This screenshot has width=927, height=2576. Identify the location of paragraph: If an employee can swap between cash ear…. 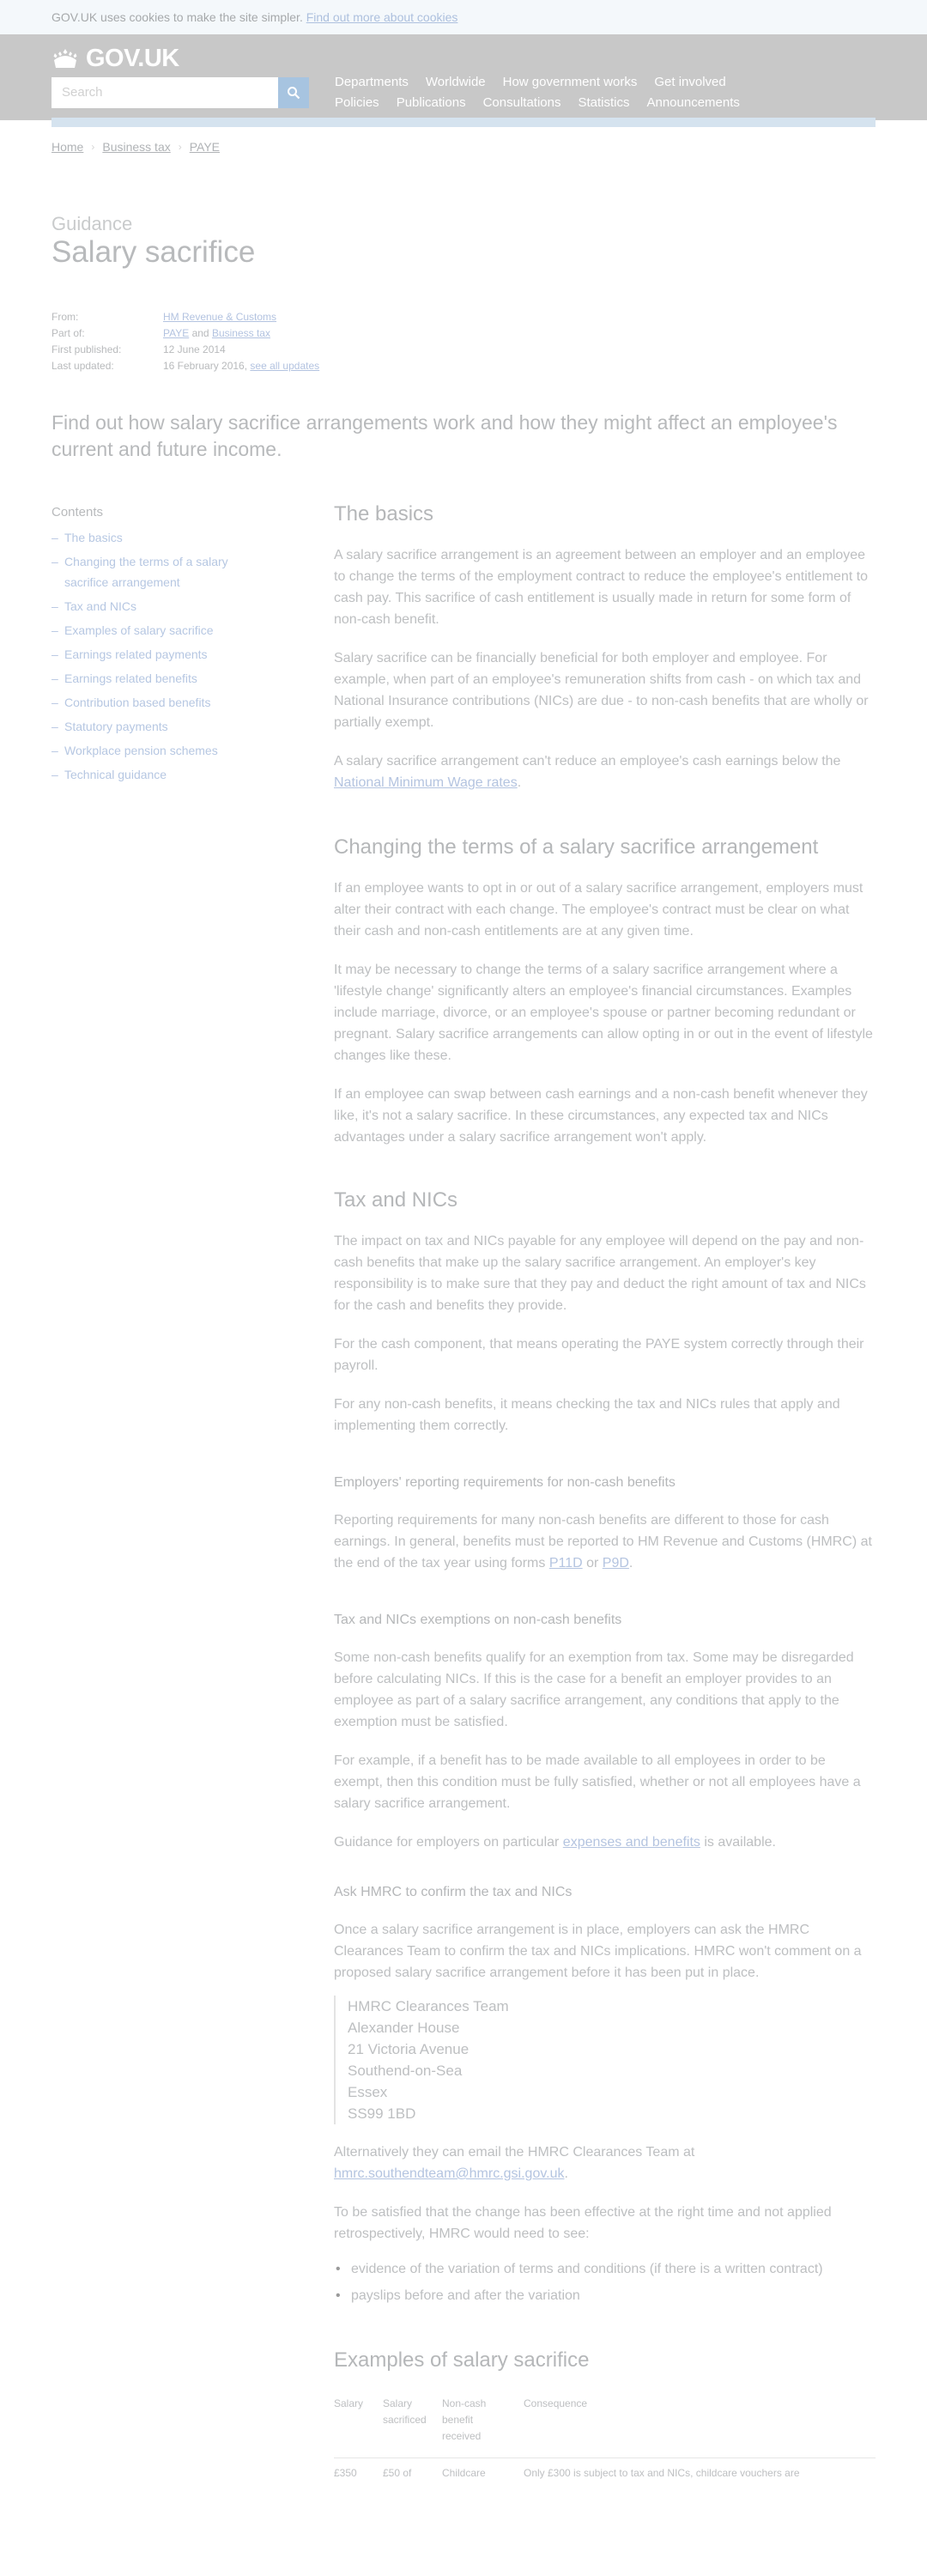
(601, 1116).